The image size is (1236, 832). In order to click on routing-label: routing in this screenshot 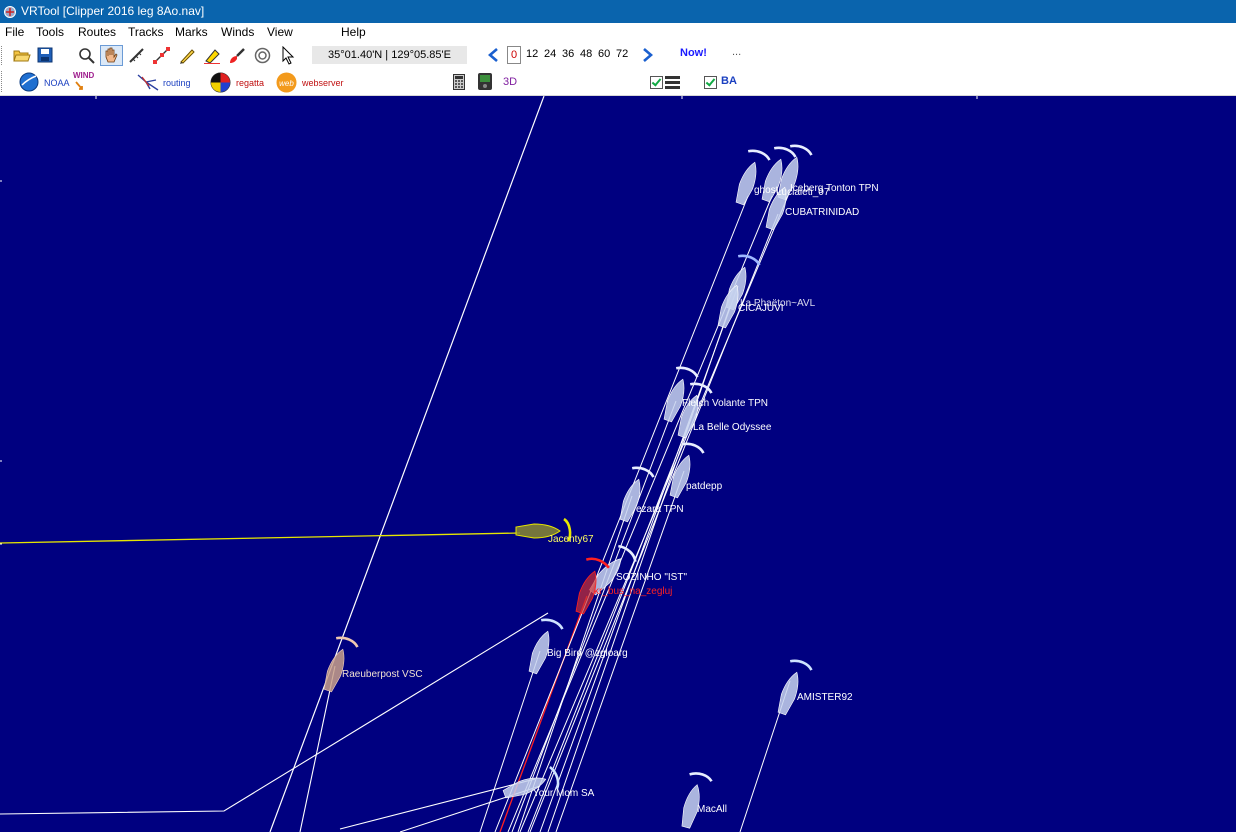, I will do `click(177, 83)`.